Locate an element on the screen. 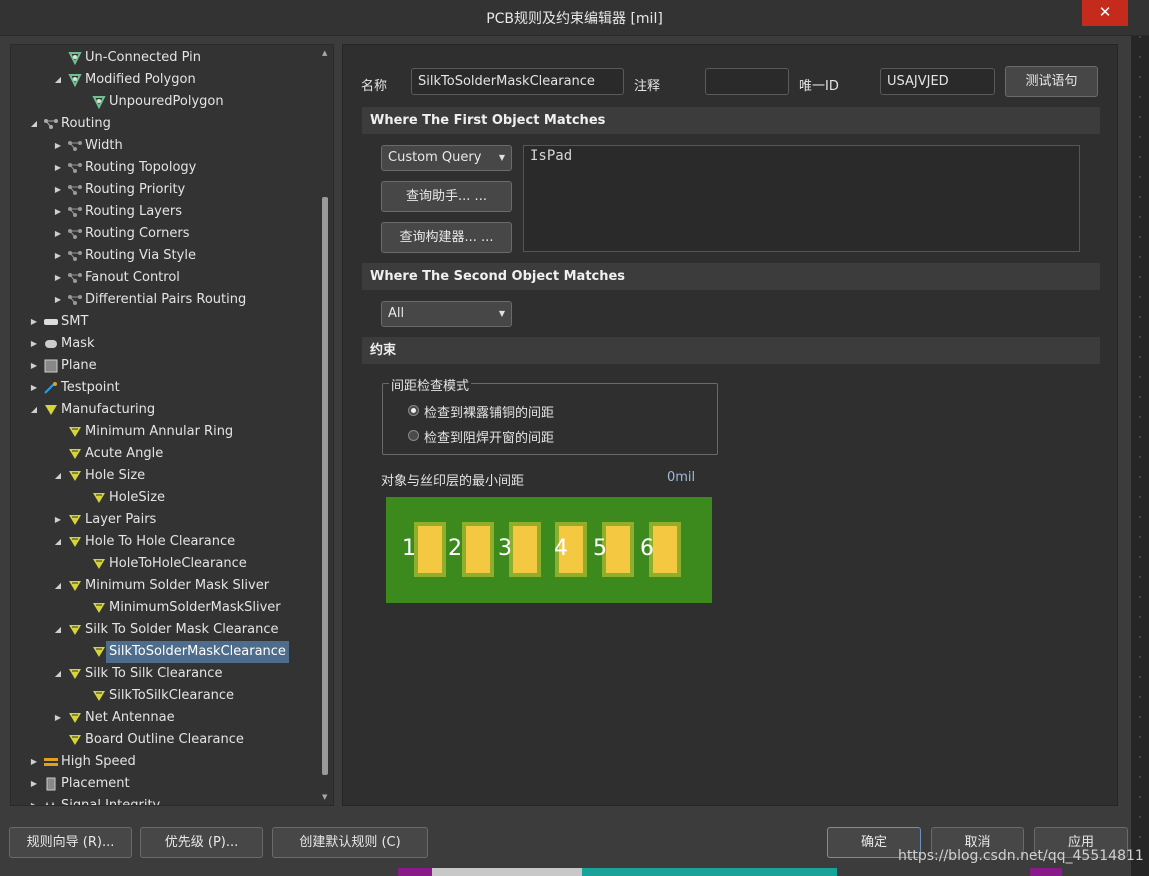 The width and height of the screenshot is (1149, 876). tree-item: ▶ SMT is located at coordinates (161, 322).